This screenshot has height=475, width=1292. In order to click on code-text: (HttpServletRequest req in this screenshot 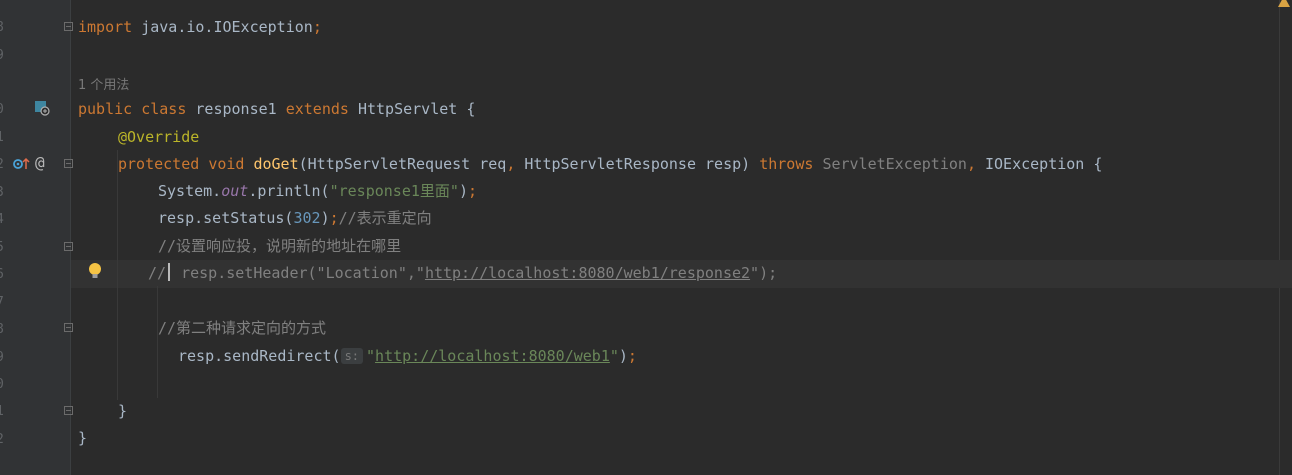, I will do `click(402, 164)`.